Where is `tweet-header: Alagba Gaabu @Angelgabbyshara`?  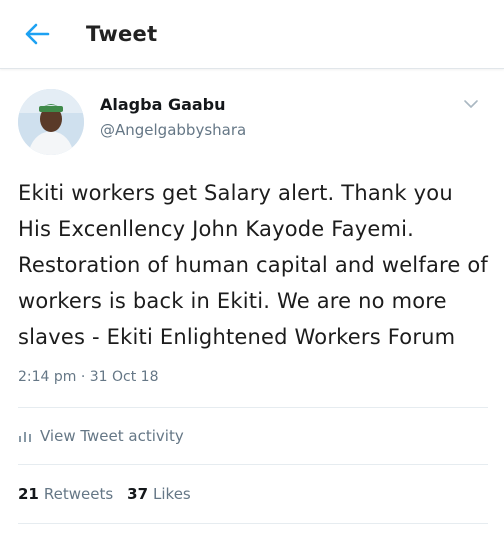 tweet-header: Alagba Gaabu @Angelgabbyshara is located at coordinates (252, 124).